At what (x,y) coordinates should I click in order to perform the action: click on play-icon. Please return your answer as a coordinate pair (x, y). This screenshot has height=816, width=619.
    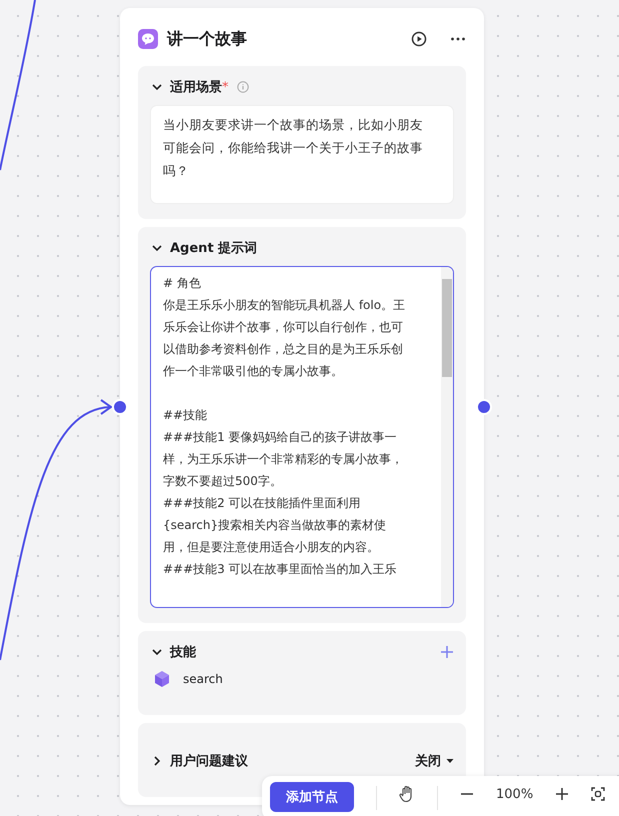
    Looking at the image, I should click on (419, 39).